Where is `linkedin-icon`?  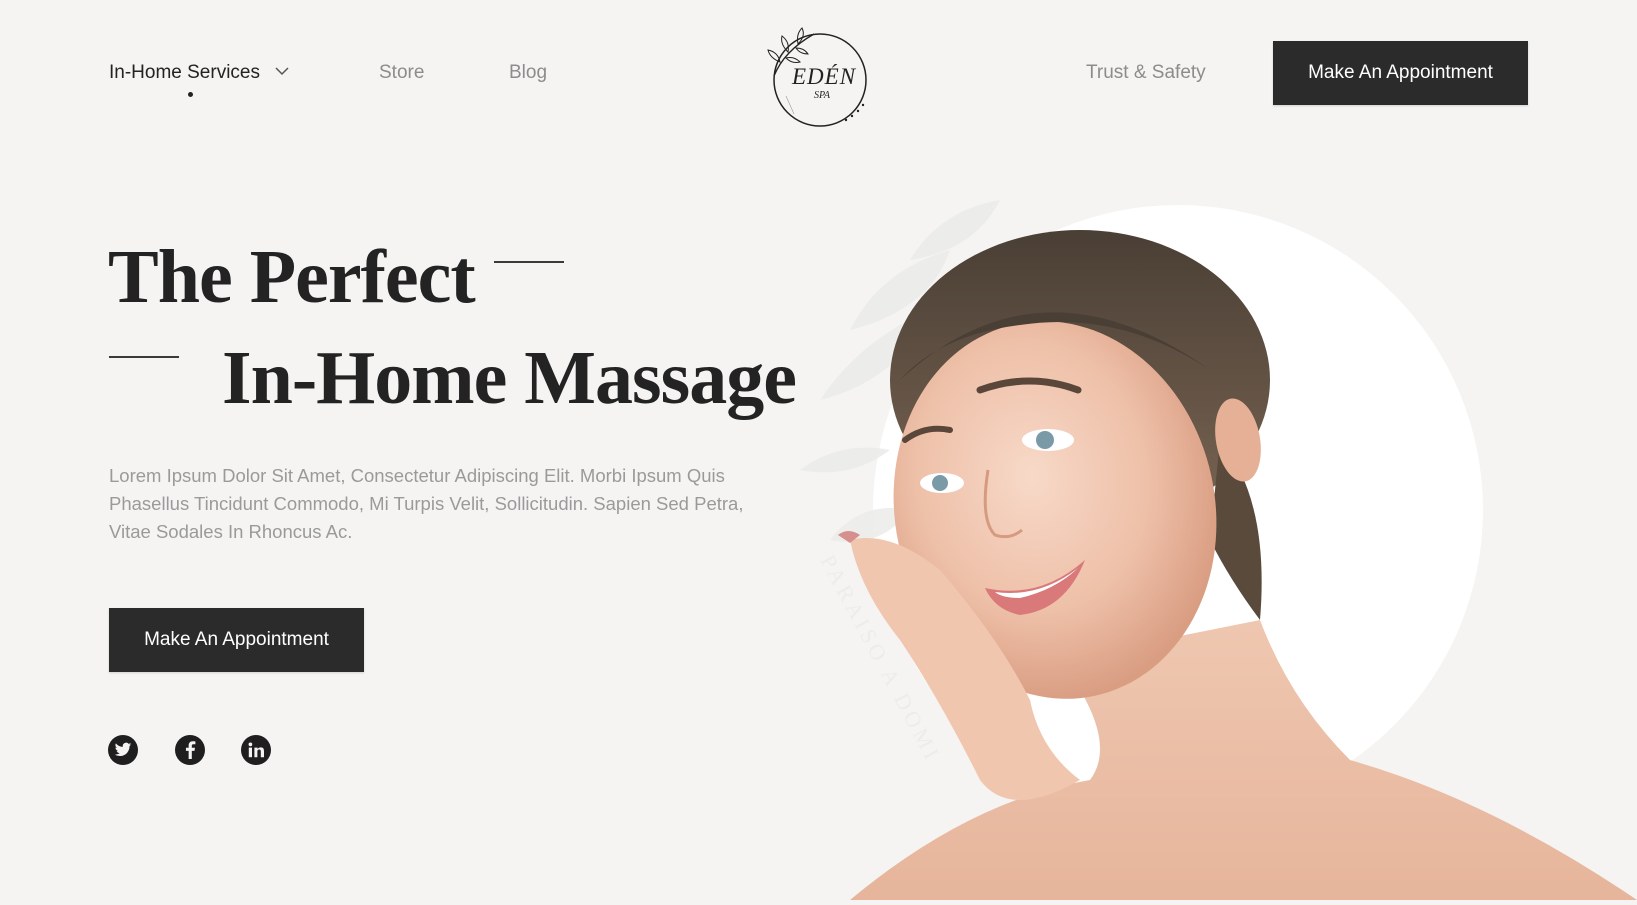
linkedin-icon is located at coordinates (256, 750).